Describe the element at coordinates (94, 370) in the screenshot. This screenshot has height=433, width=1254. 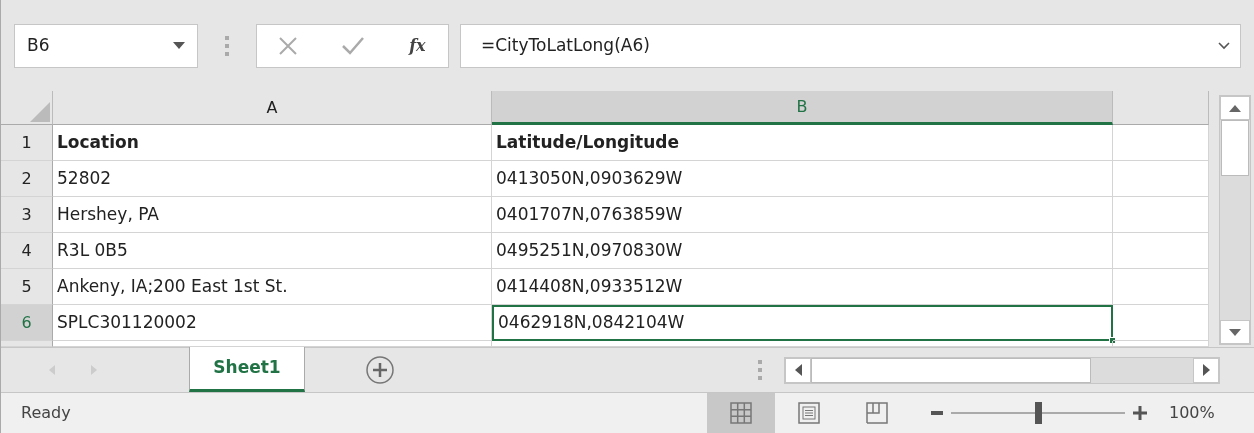
I see `next-sheet-icon` at that location.